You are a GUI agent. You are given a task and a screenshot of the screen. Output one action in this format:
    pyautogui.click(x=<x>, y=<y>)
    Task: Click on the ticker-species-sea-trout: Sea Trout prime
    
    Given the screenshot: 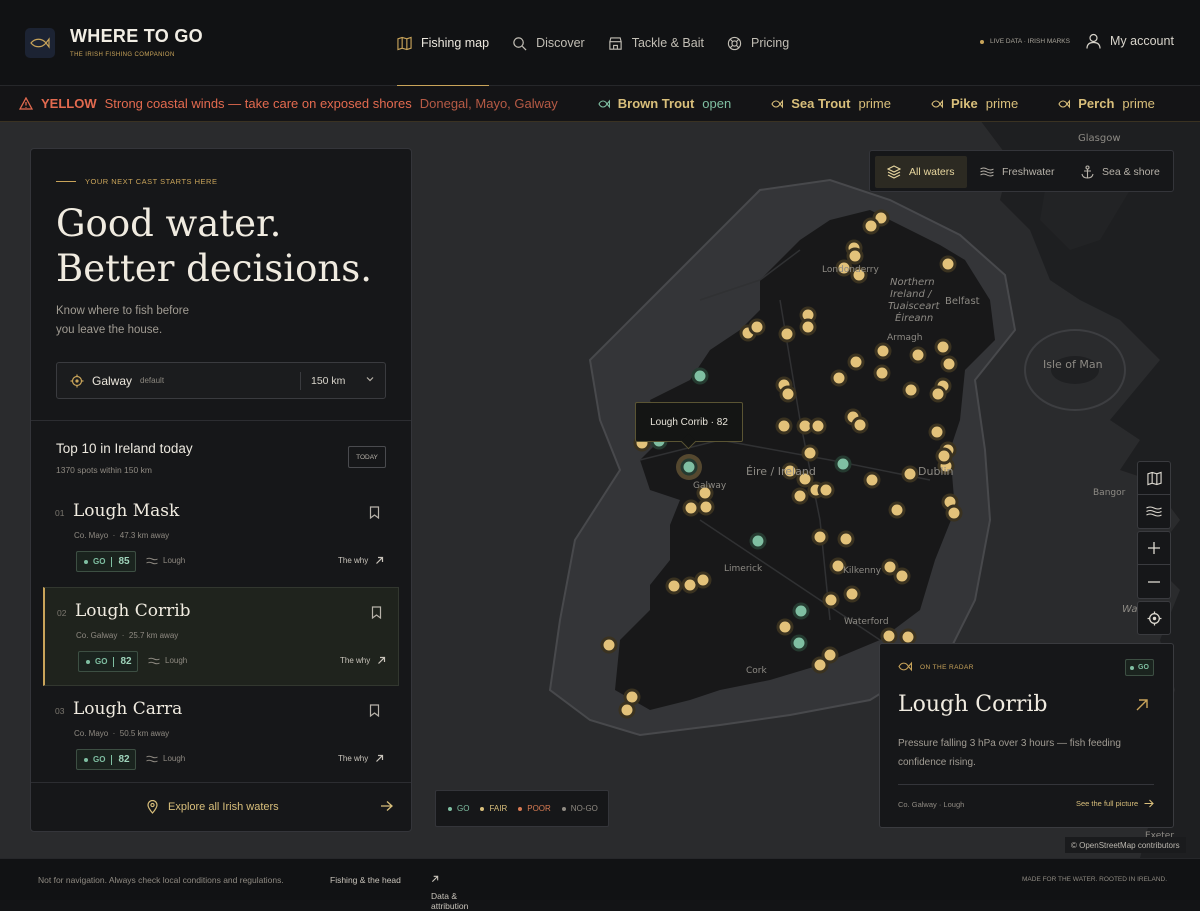 What is the action you would take?
    pyautogui.click(x=831, y=103)
    